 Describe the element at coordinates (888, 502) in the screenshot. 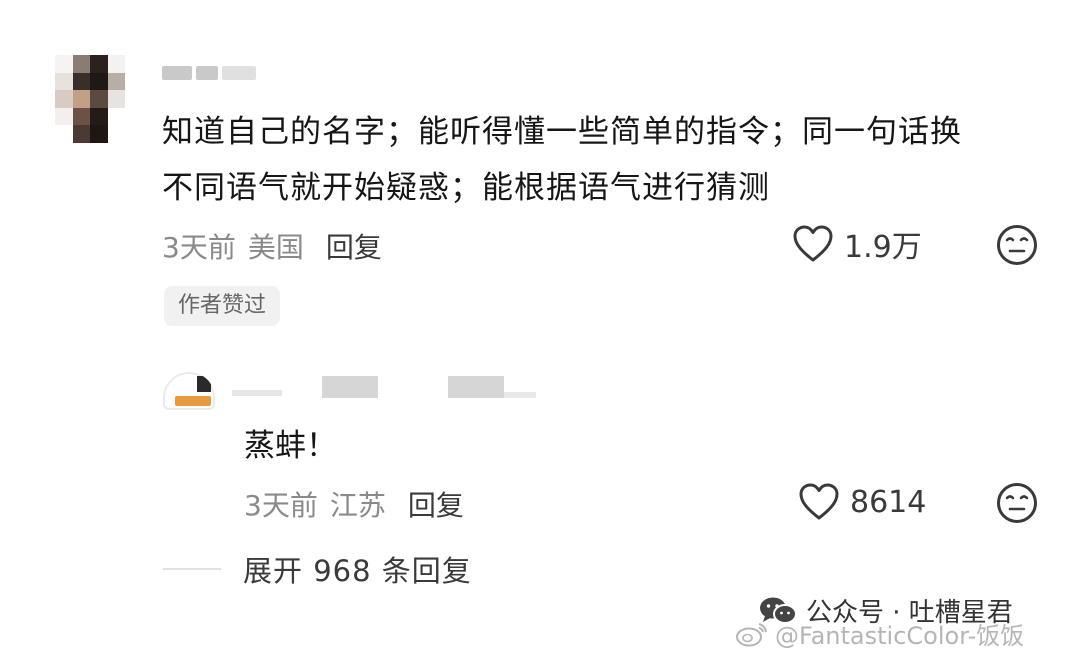

I see `reply-like-count: 8614` at that location.